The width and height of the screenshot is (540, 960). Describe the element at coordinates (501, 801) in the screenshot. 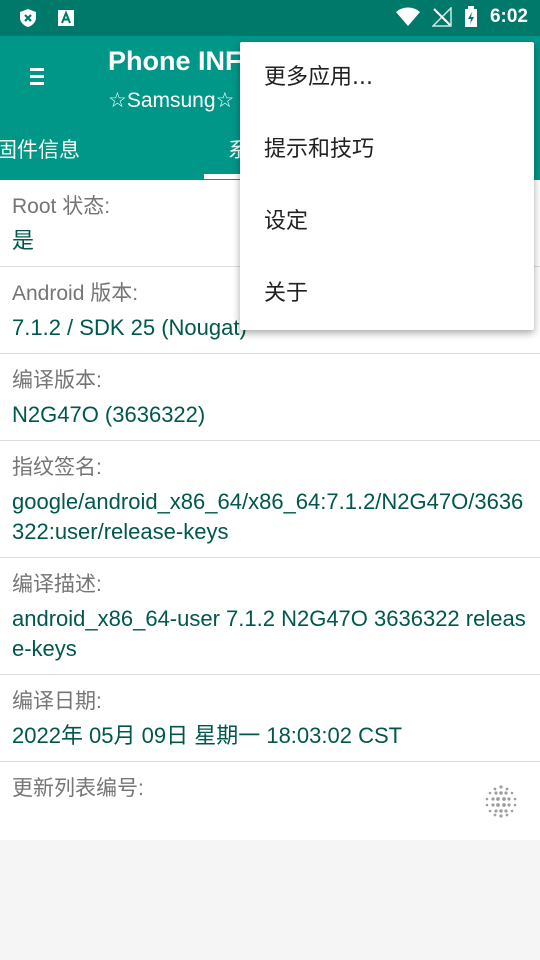

I see `loading-dots-icon` at that location.